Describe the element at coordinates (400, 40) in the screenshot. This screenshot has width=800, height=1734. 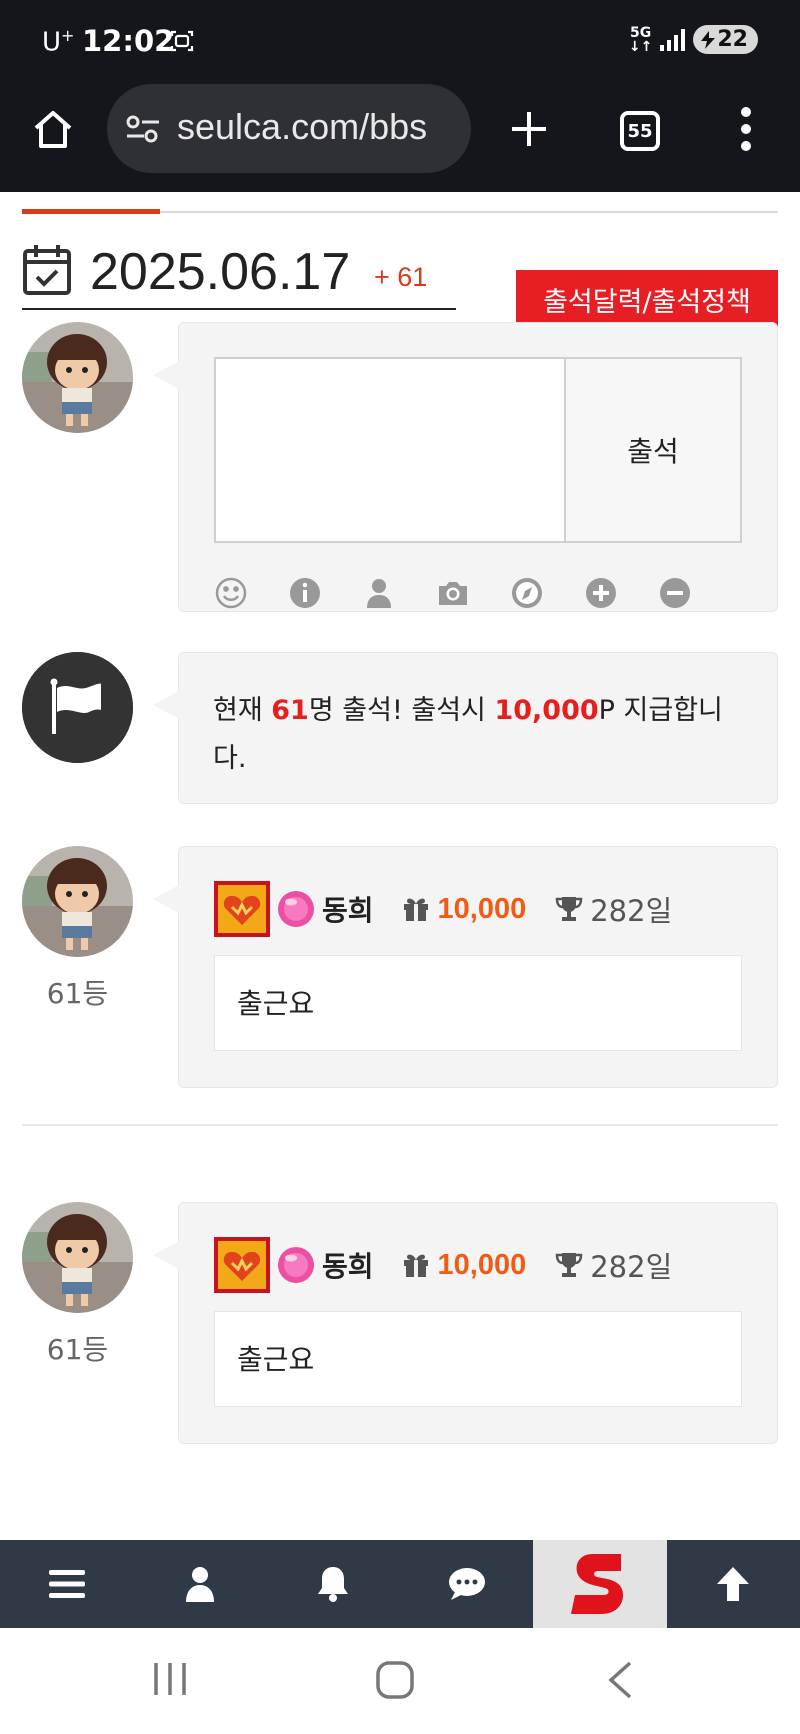
I see `status-bar: U+ 12:02 5G ↓↑ 22` at that location.